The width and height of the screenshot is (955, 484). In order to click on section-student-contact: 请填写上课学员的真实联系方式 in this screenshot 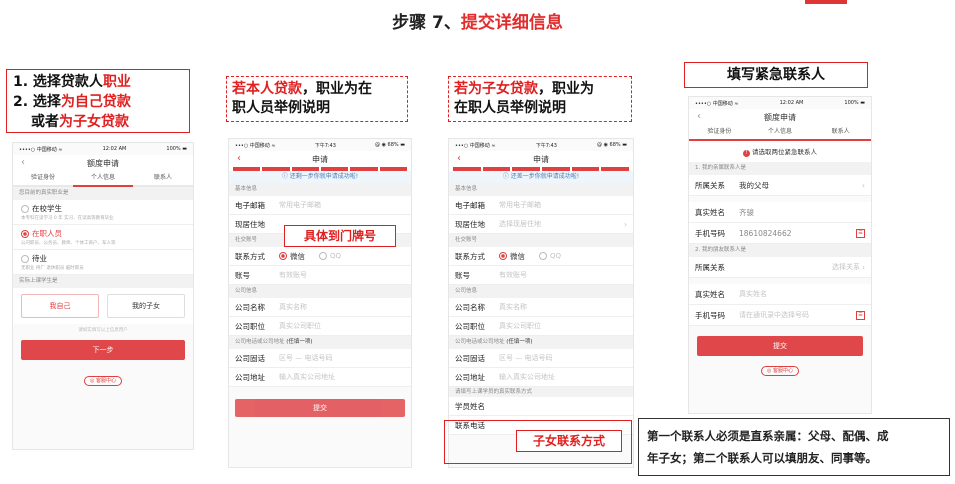, I will do `click(541, 392)`.